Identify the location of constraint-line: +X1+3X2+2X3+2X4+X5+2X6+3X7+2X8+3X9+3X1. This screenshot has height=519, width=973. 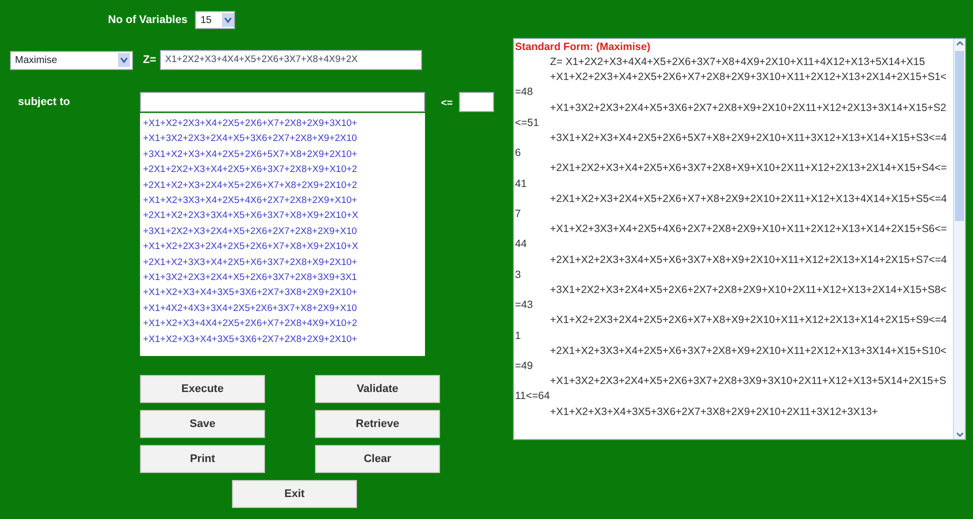
(250, 278).